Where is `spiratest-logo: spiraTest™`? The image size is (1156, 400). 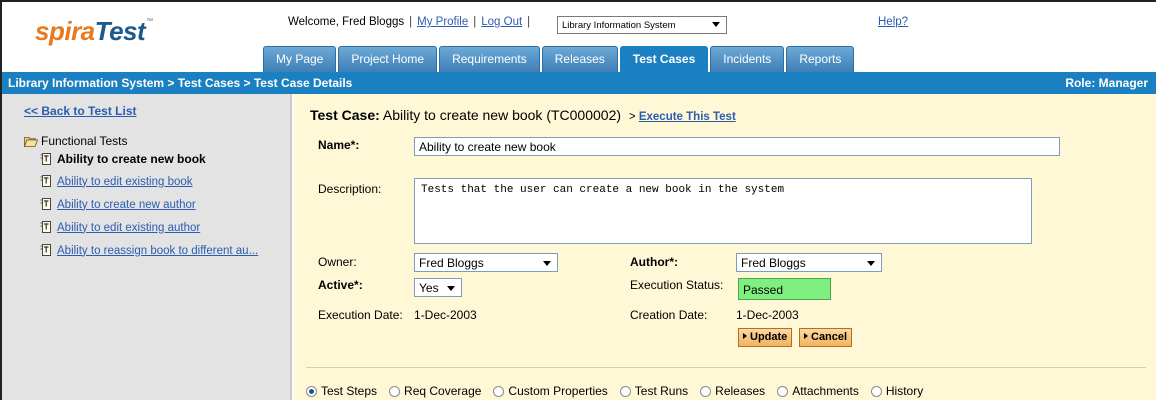 spiratest-logo: spiraTest™ is located at coordinates (94, 31).